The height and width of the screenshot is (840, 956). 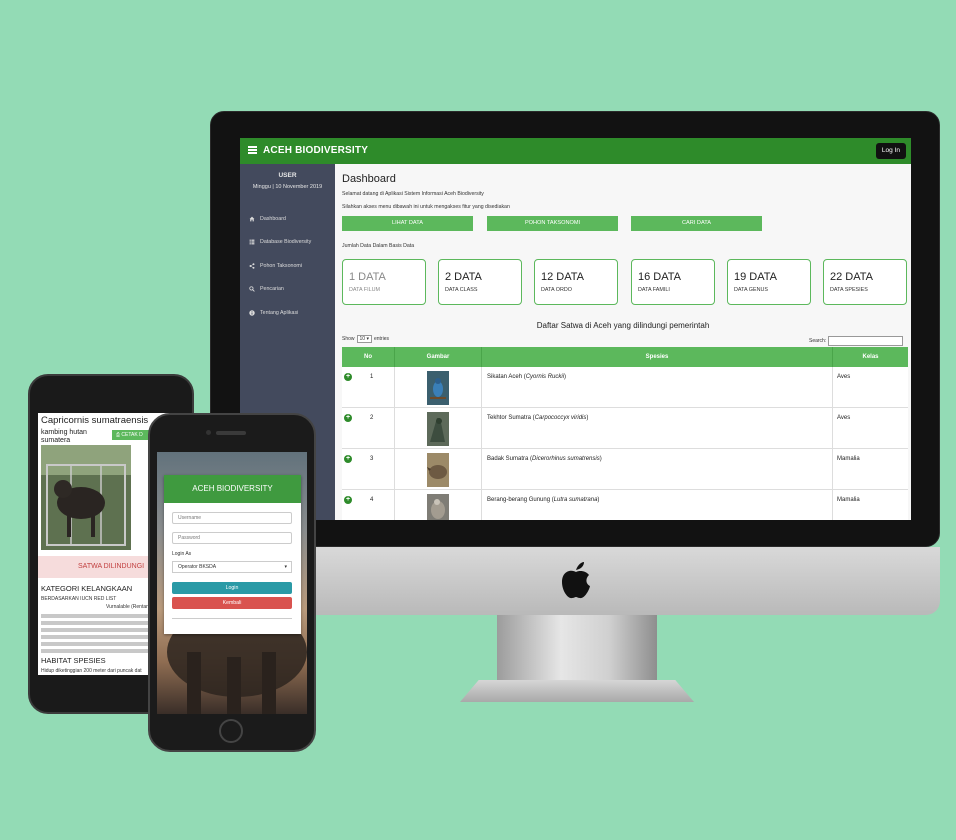 I want to click on stat-card-filum: 1 DATA DATA FILUM, so click(x=384, y=282).